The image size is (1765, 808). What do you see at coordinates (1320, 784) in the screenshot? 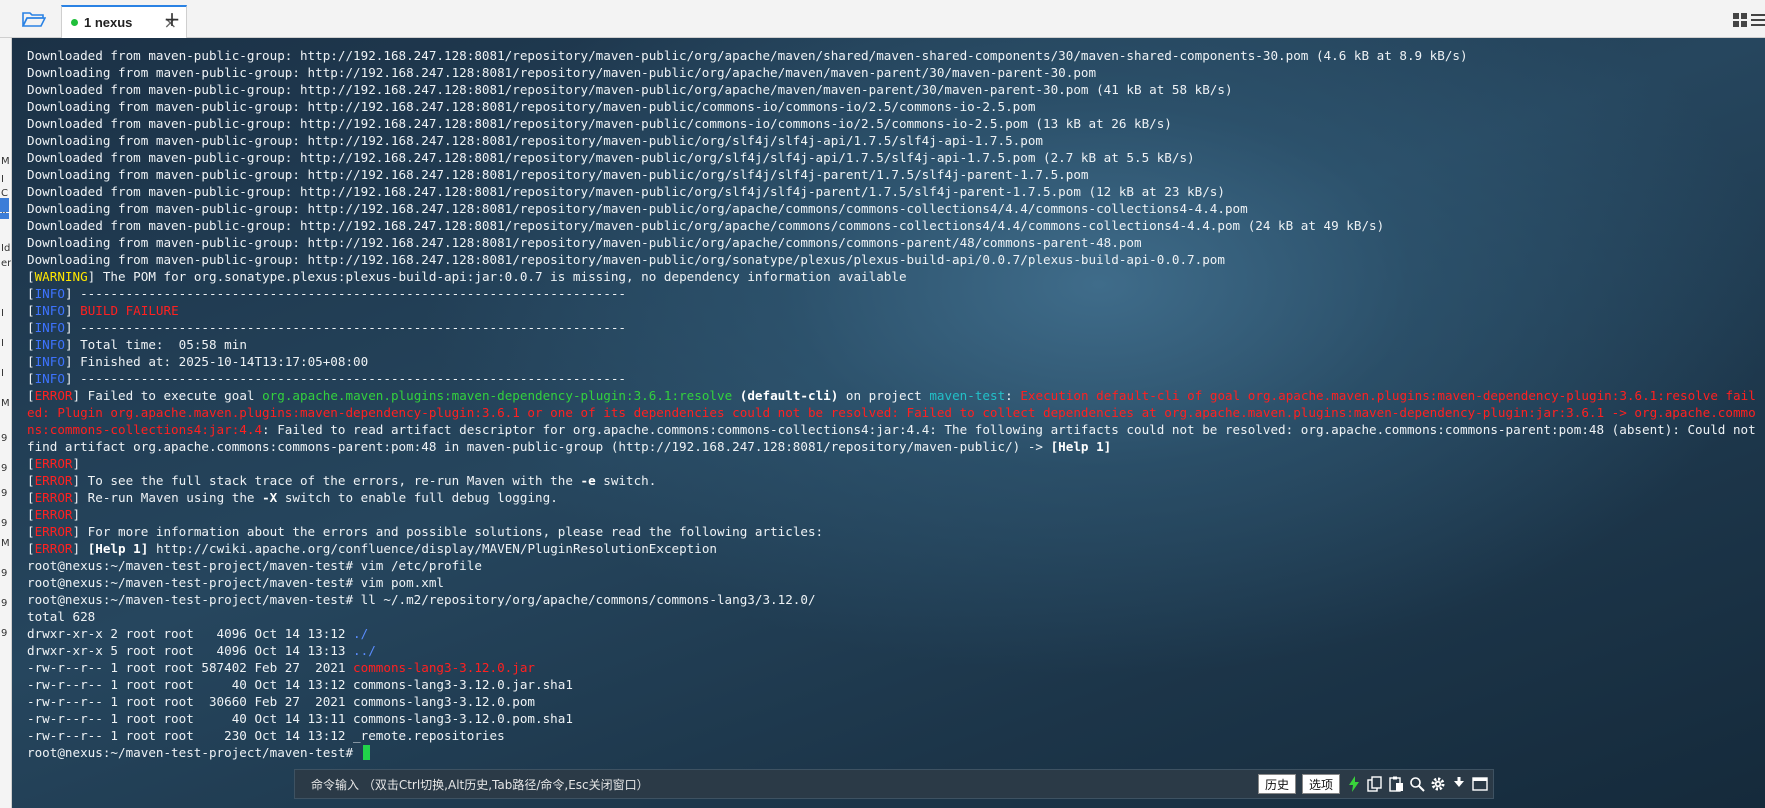
I see `options-button: 选项` at bounding box center [1320, 784].